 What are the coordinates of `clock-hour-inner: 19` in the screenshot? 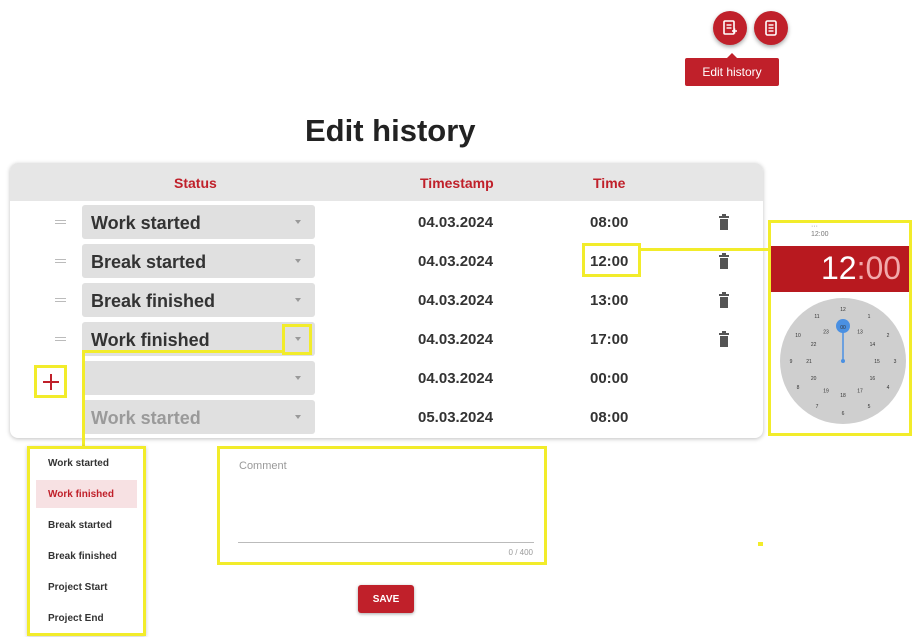 It's located at (826, 391).